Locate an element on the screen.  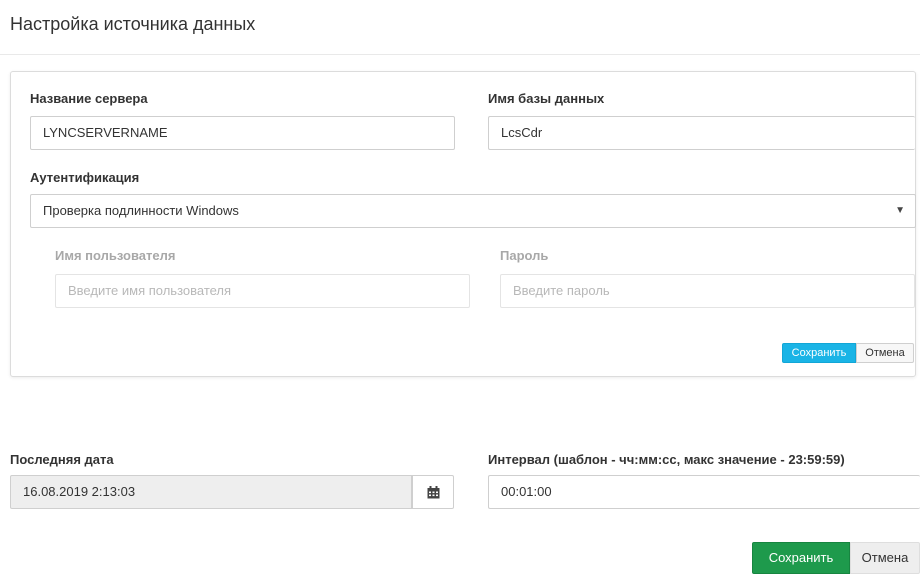
database-name-label: Имя базы данных is located at coordinates (546, 98).